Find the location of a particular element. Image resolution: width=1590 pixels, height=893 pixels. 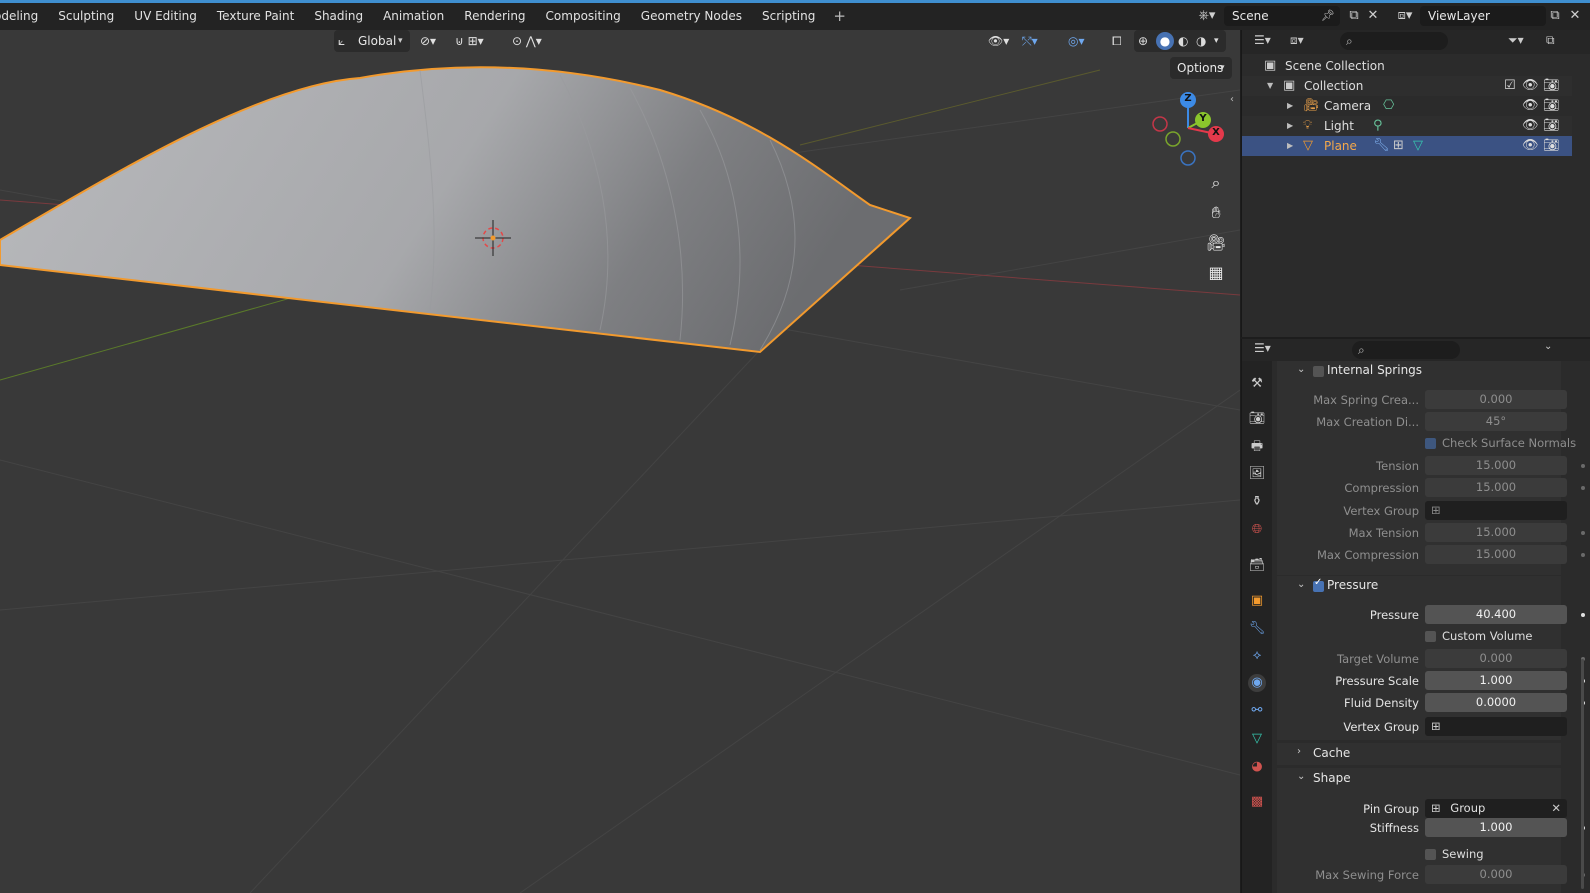

view-layer-tab-icon: 🖼︎ is located at coordinates (1257, 474).